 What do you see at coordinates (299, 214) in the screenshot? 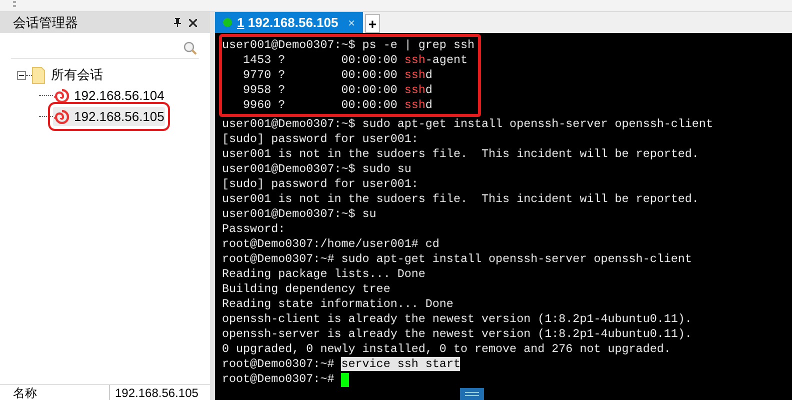
I see `terminal-line: user001@Demo0307:~$ su` at bounding box center [299, 214].